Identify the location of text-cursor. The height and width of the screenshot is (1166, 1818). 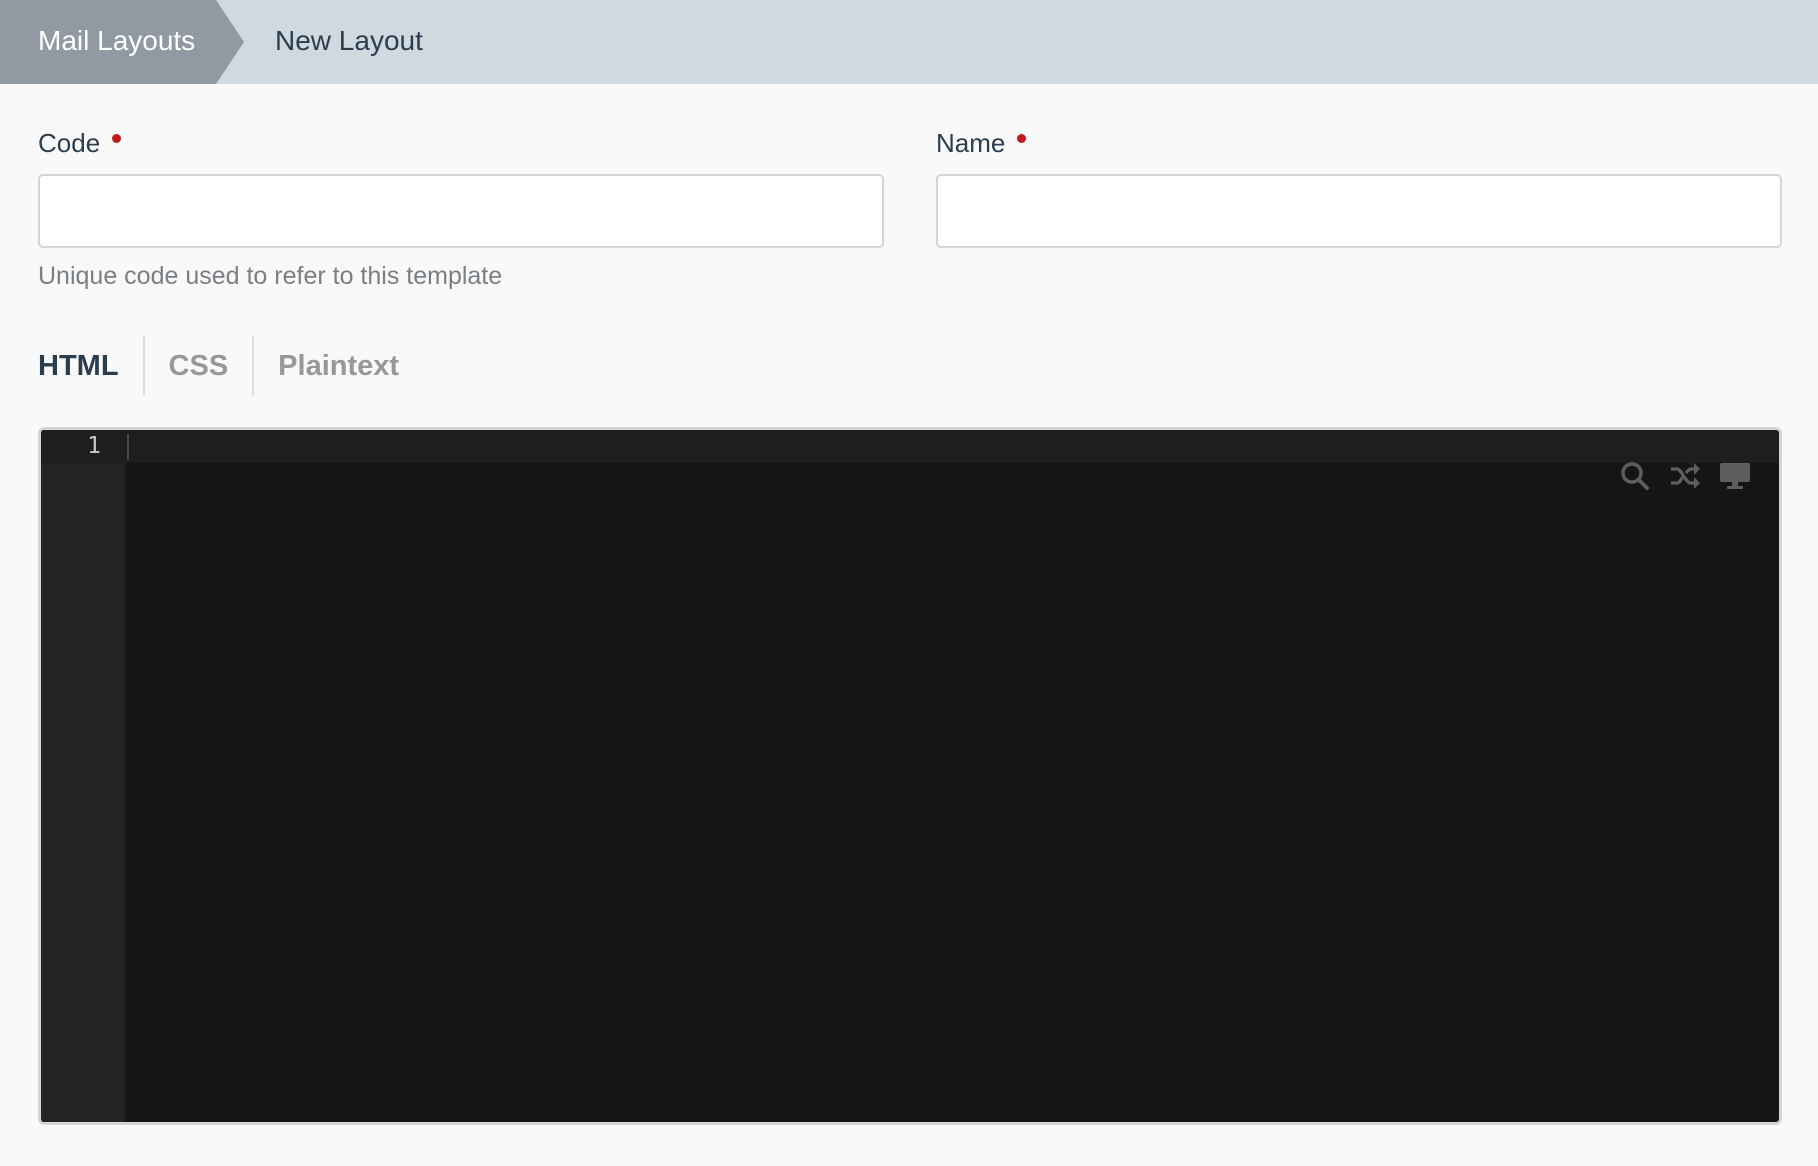
(128, 447).